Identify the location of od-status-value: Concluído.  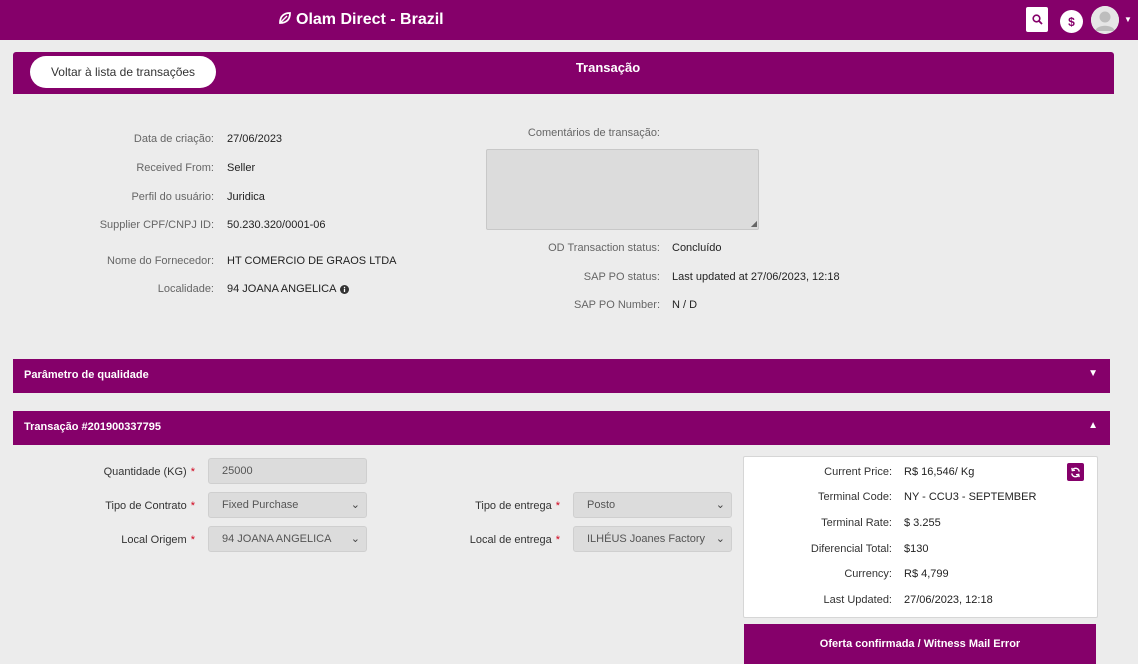
(697, 248).